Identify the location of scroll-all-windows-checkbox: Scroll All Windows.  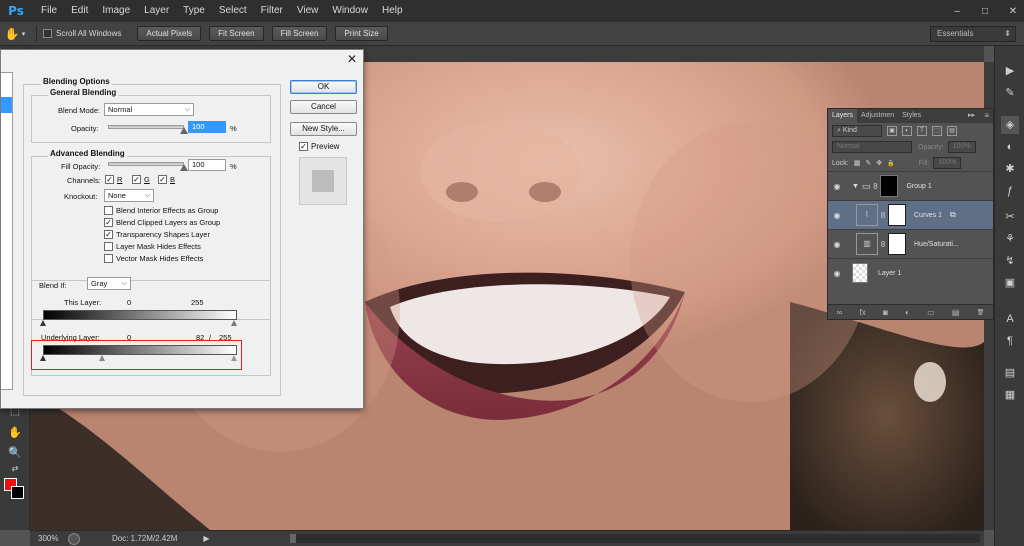
(82, 33).